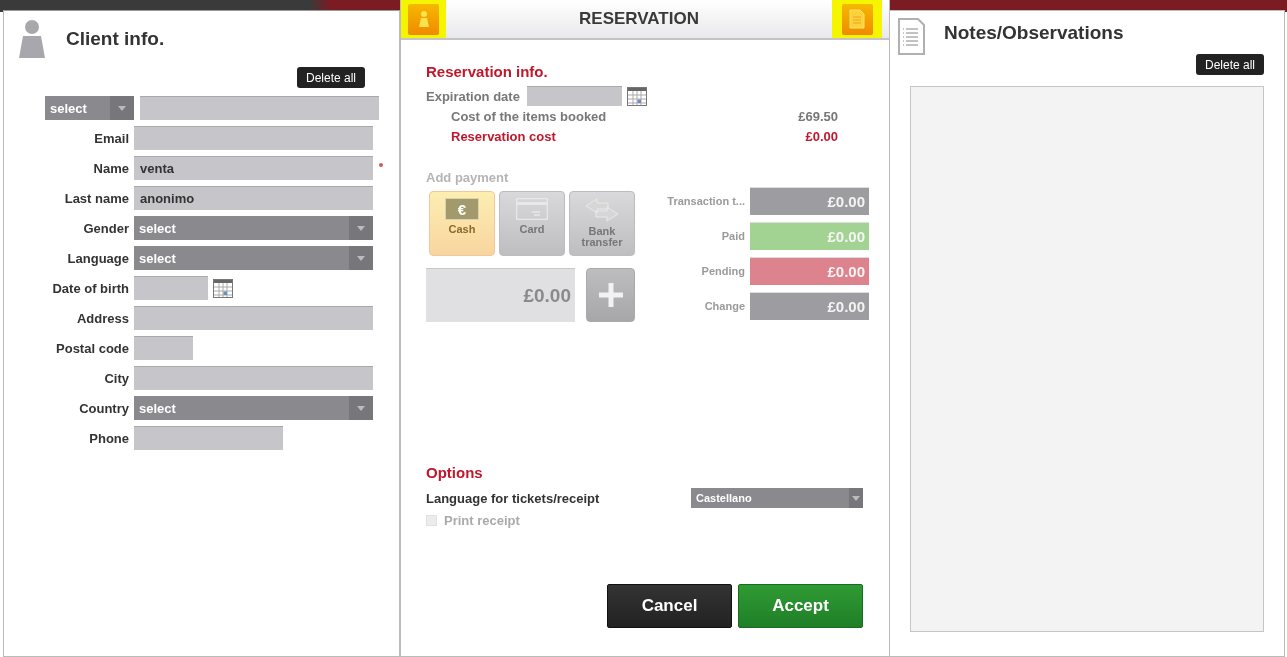 This screenshot has width=1287, height=657. What do you see at coordinates (723, 271) in the screenshot?
I see `total-label: Pending` at bounding box center [723, 271].